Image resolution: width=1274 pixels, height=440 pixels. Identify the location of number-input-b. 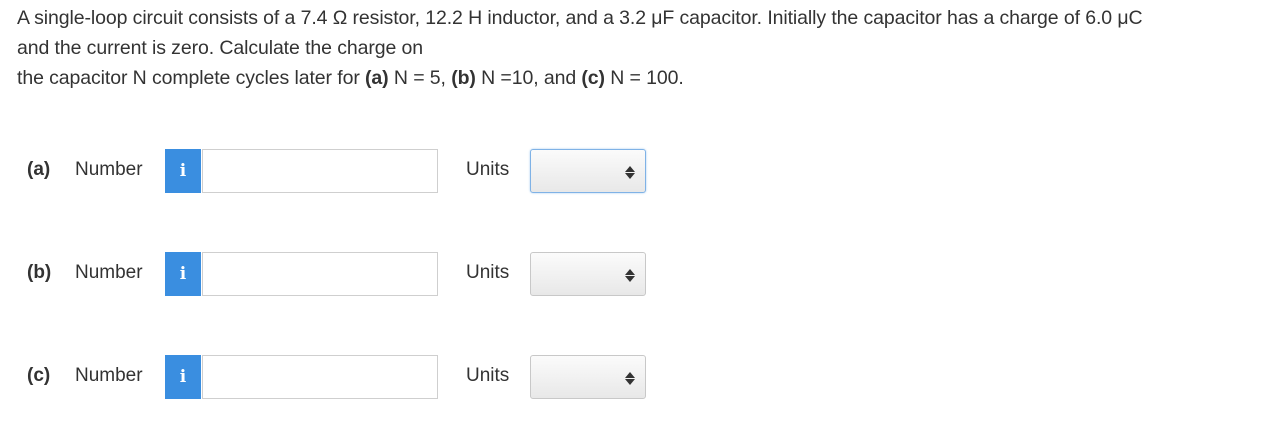
(320, 274).